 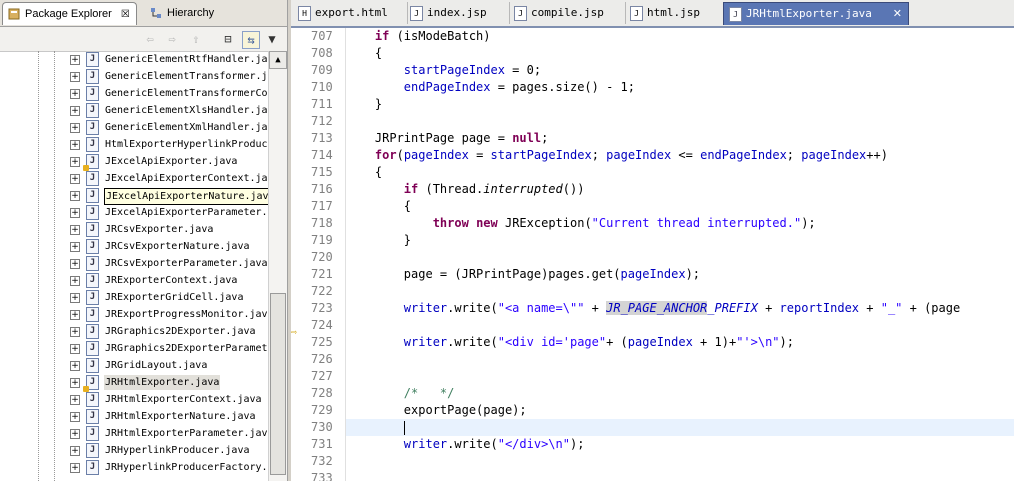 What do you see at coordinates (350, 13) in the screenshot?
I see `tab-export-html: H export.html` at bounding box center [350, 13].